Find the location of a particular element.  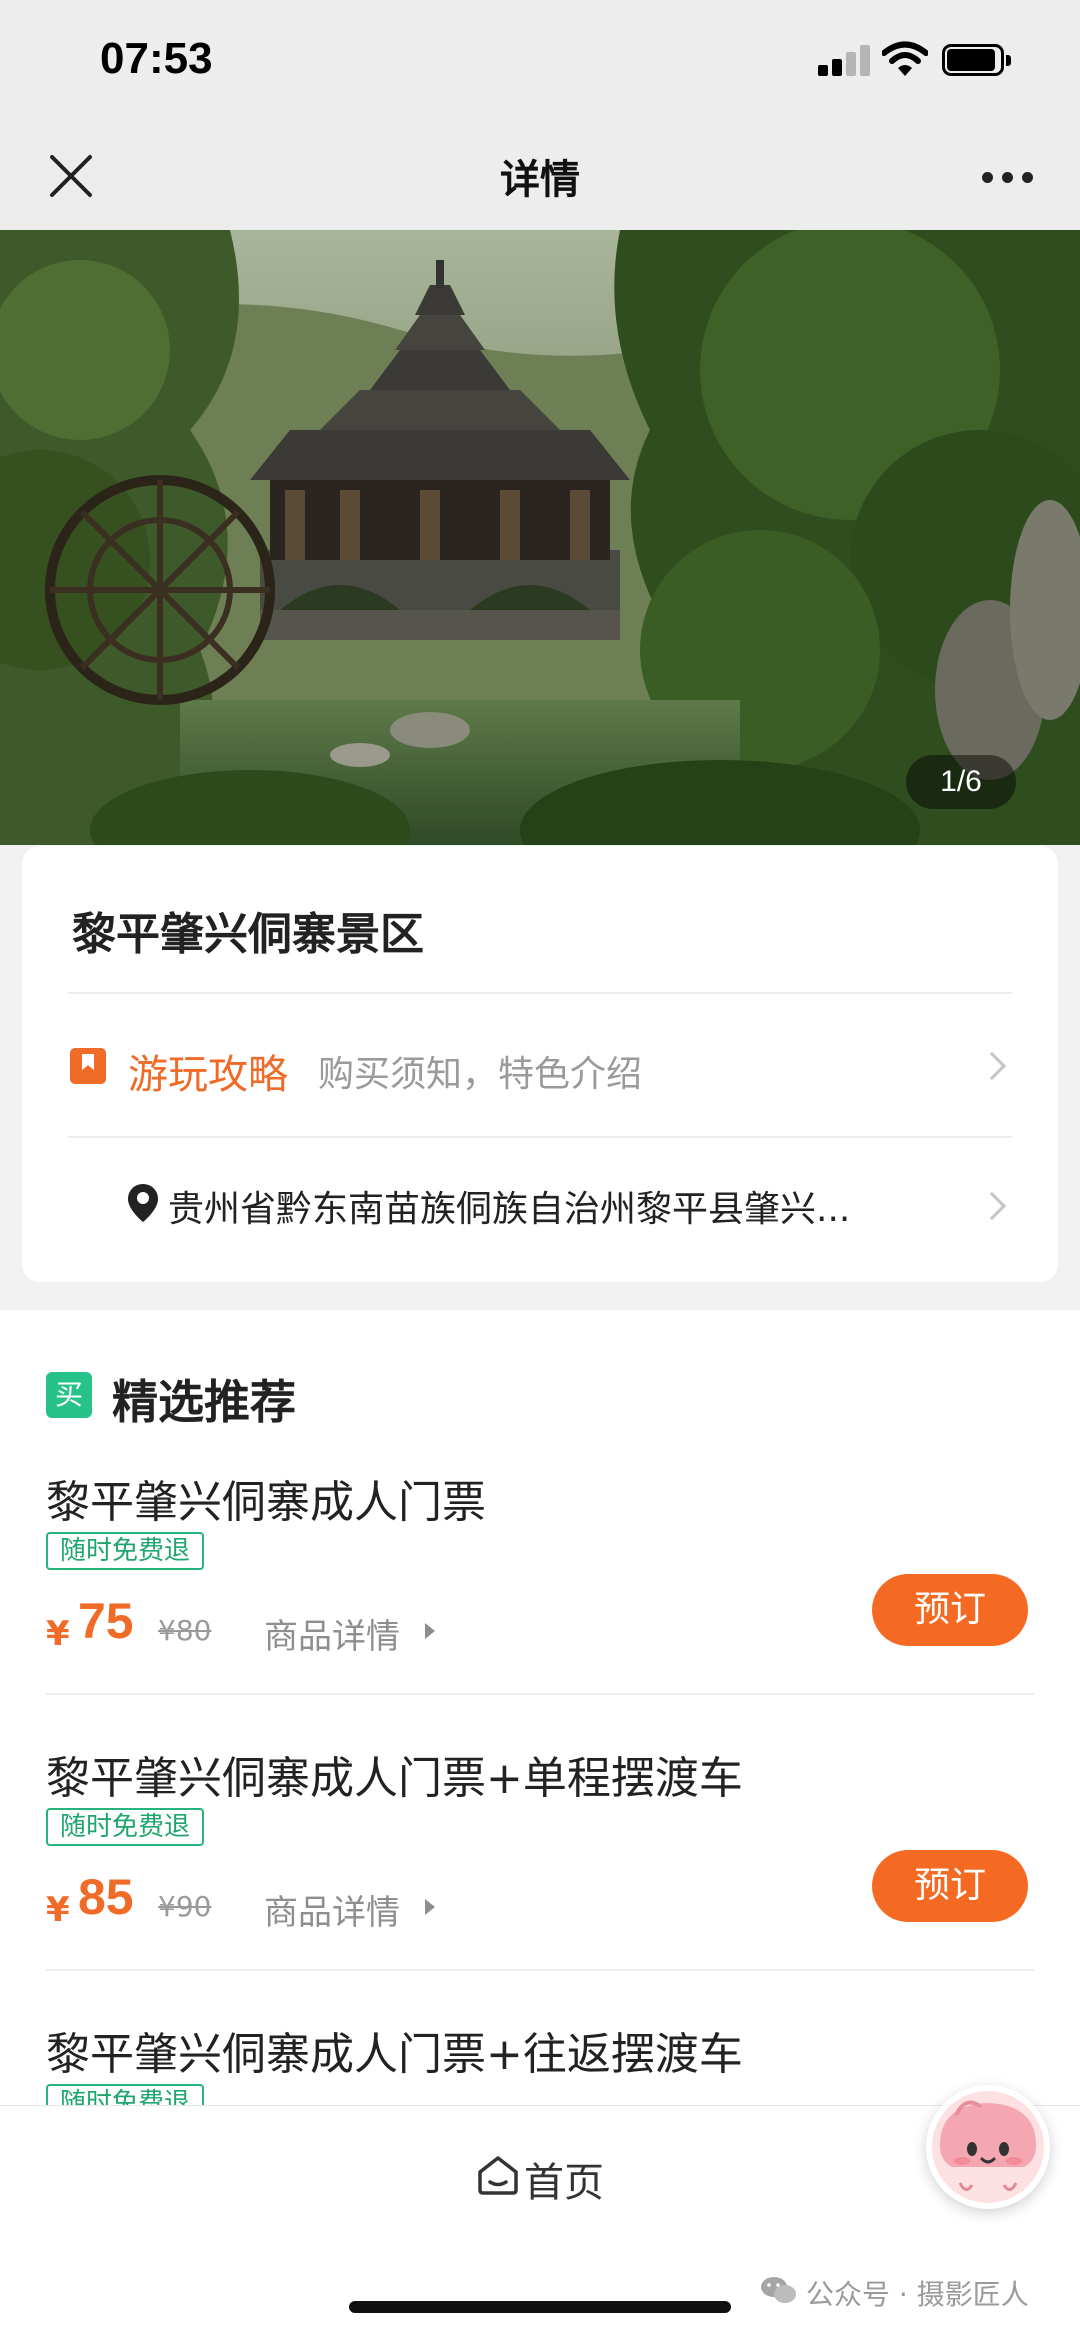

original-price: ¥80 is located at coordinates (185, 1630).